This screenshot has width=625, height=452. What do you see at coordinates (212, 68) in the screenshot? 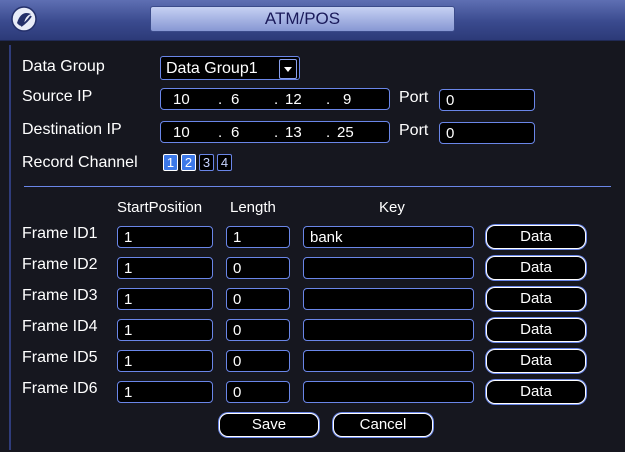
I see `data-group-value: Data Group1` at bounding box center [212, 68].